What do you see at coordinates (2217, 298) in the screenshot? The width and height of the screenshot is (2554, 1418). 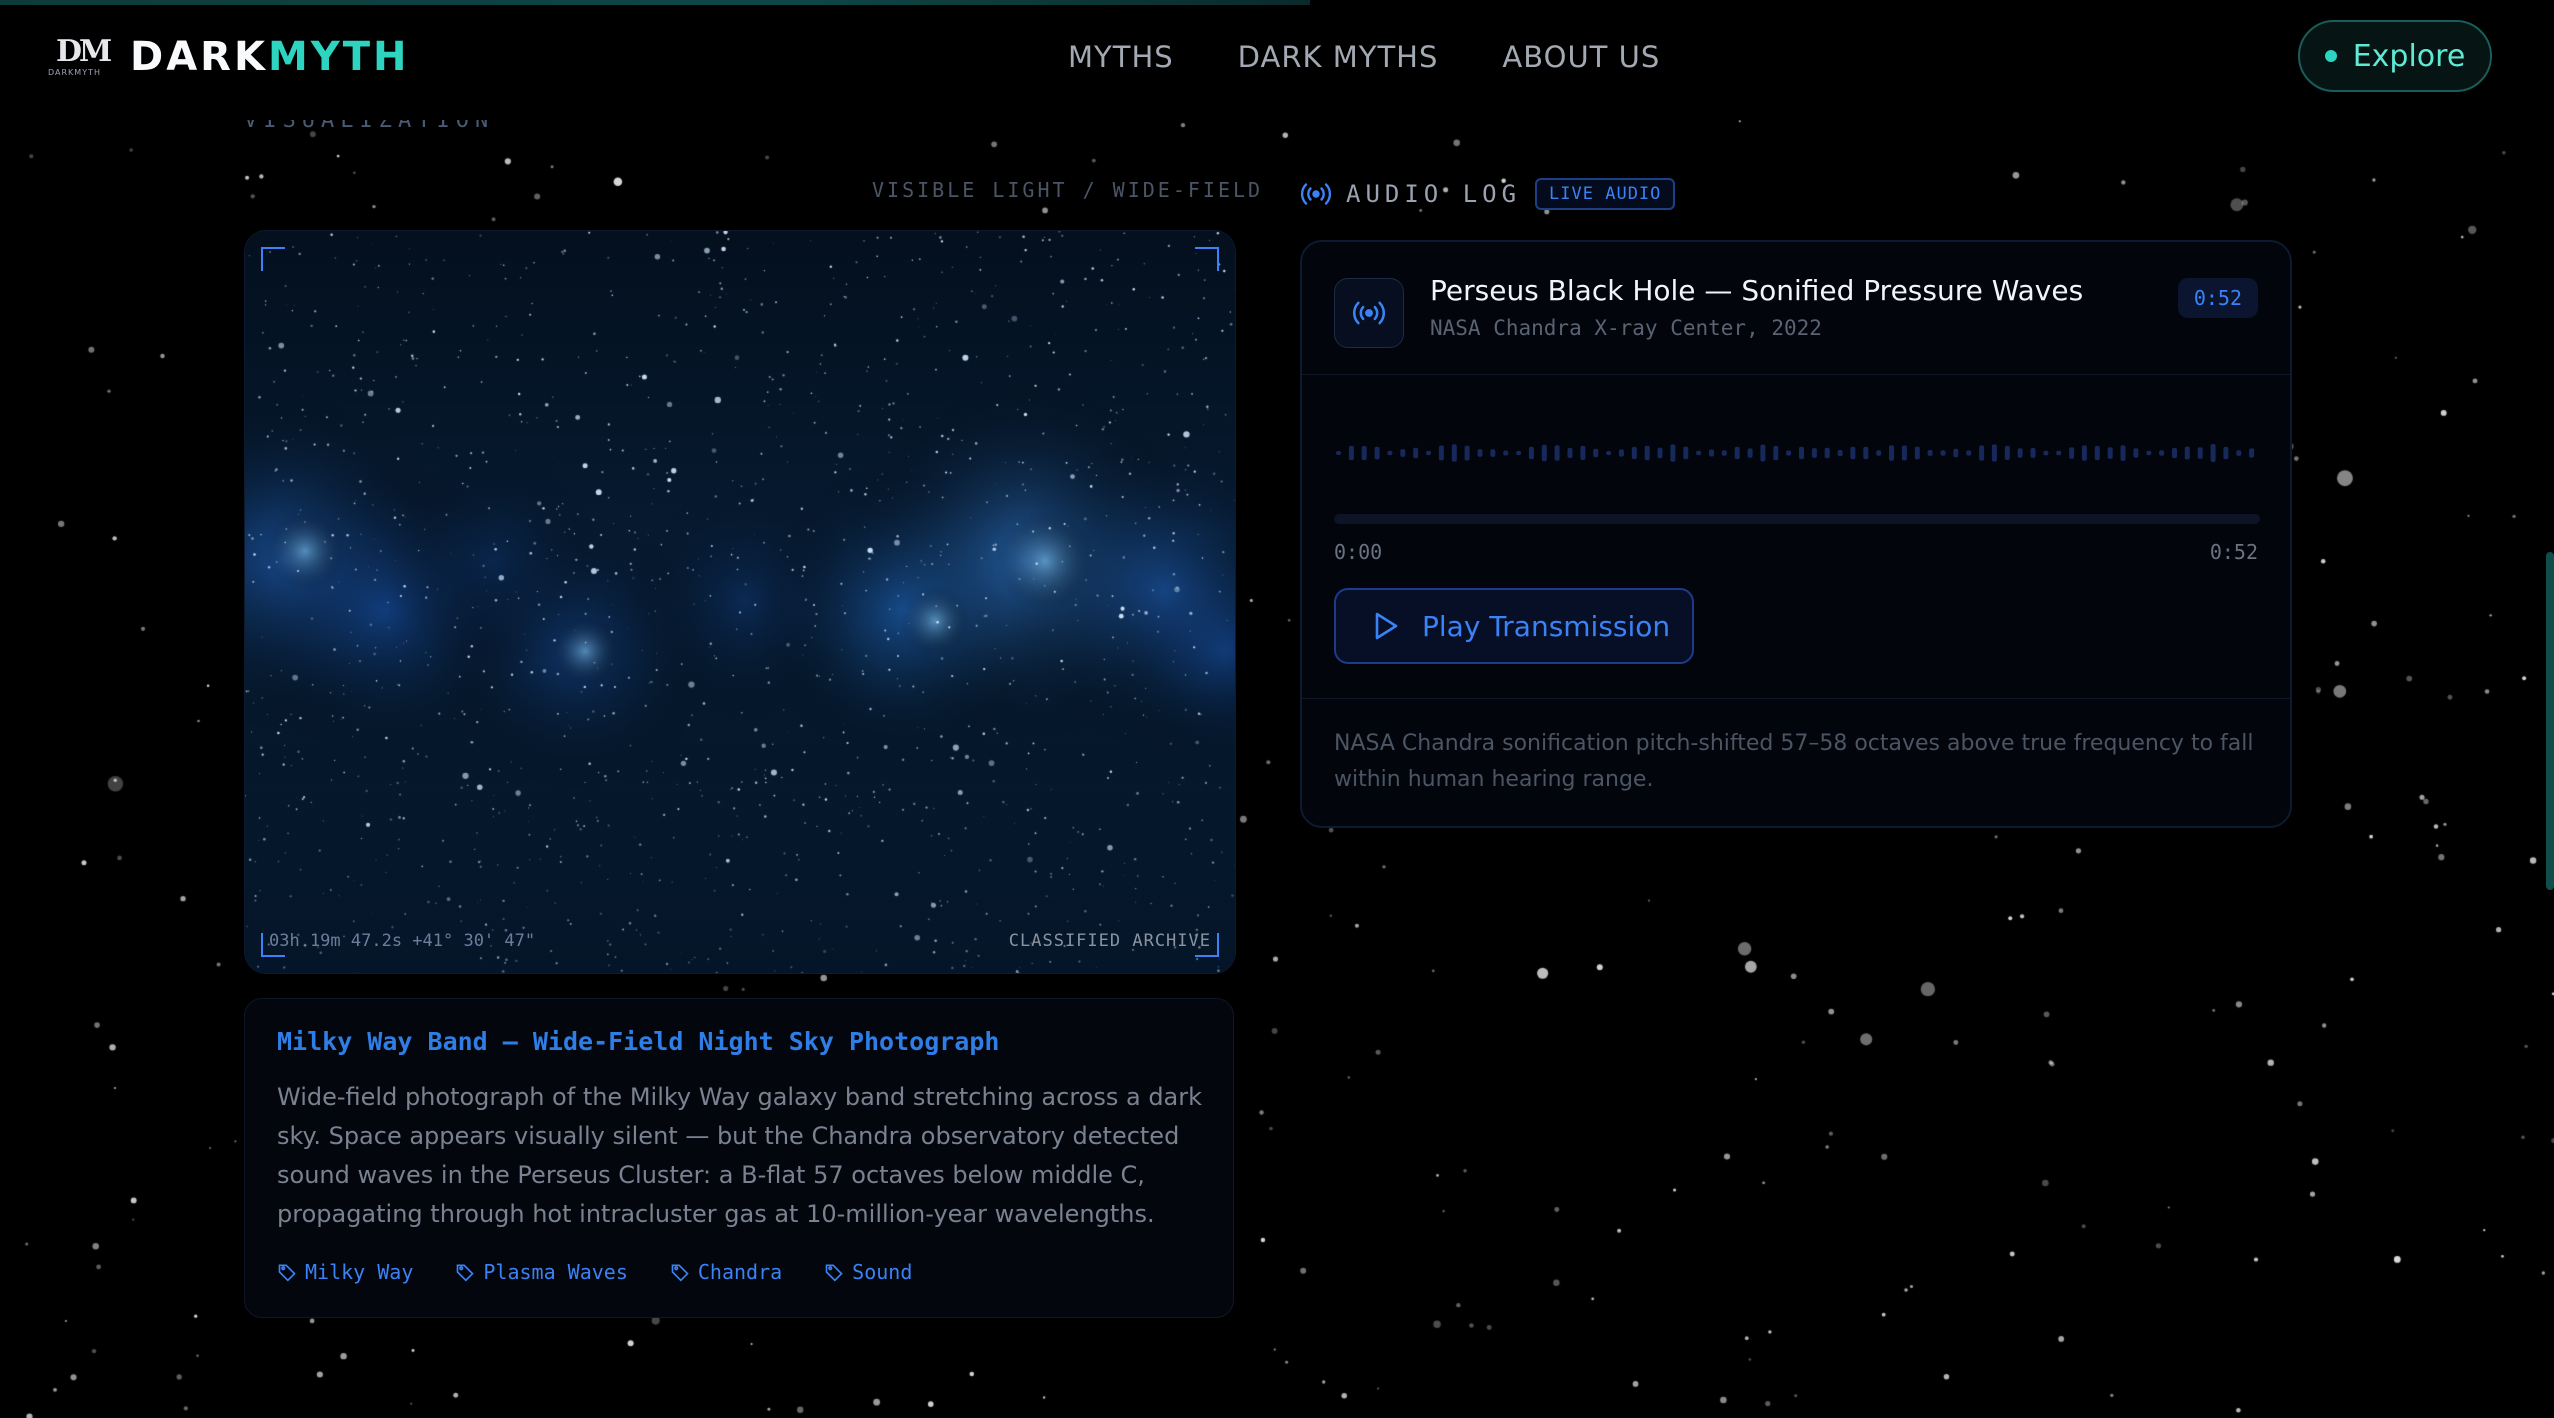 I see `duration-badge: 0:52` at bounding box center [2217, 298].